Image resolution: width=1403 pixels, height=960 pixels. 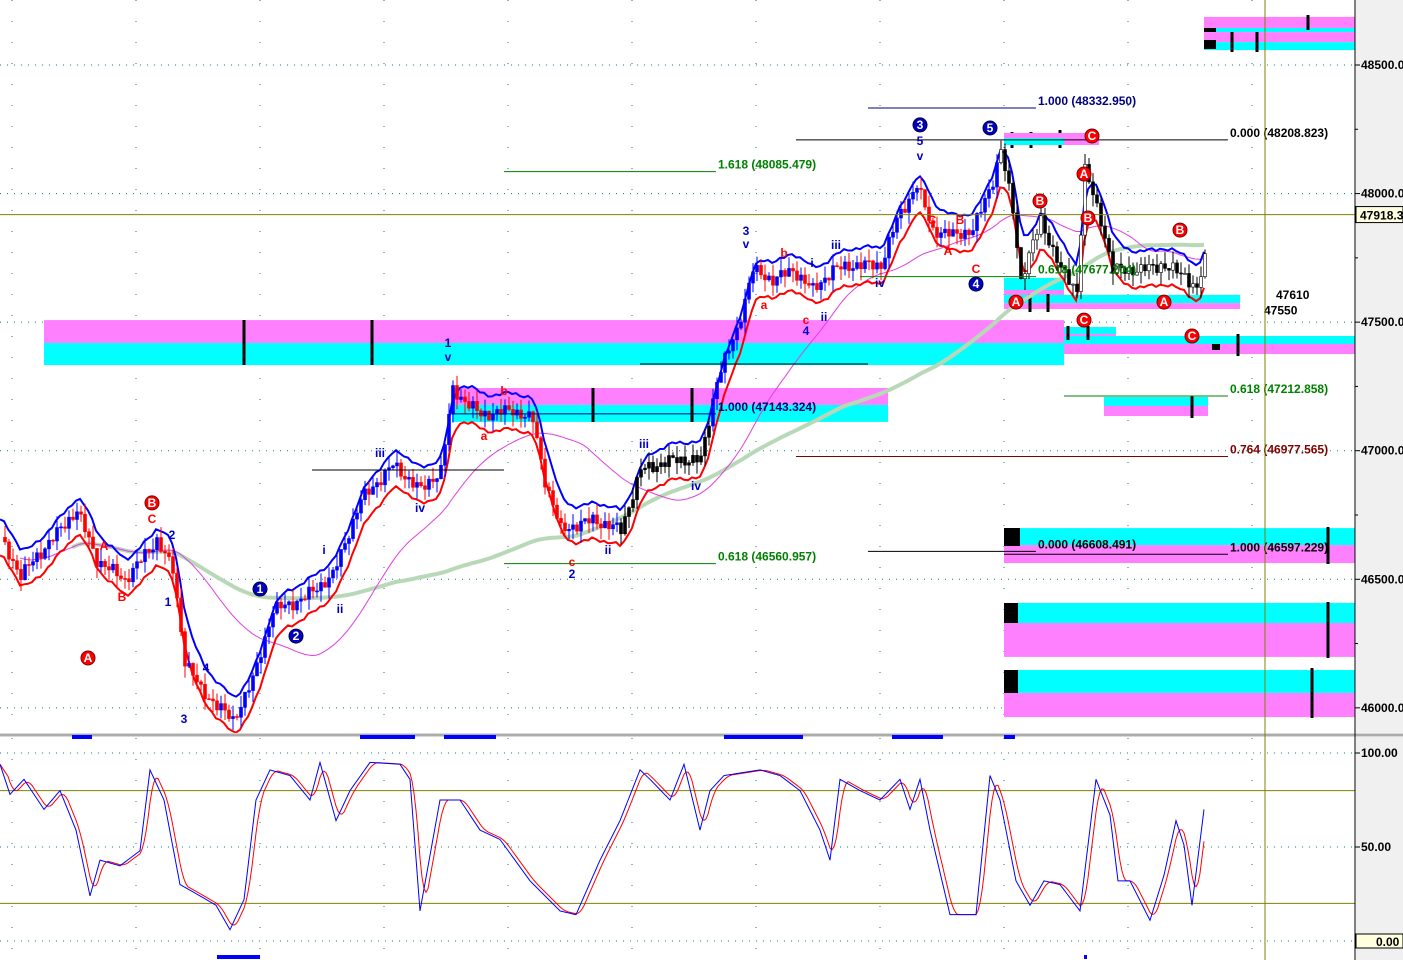 What do you see at coordinates (1381, 216) in the screenshot?
I see `current-price-label: 47918.3` at bounding box center [1381, 216].